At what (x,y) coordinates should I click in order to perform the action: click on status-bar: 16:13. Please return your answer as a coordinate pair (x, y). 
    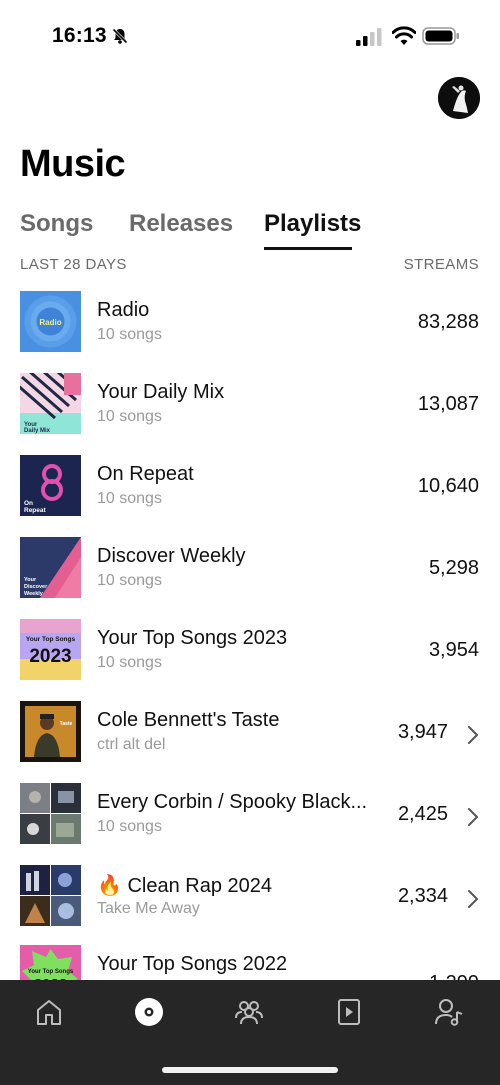
    Looking at the image, I should click on (250, 35).